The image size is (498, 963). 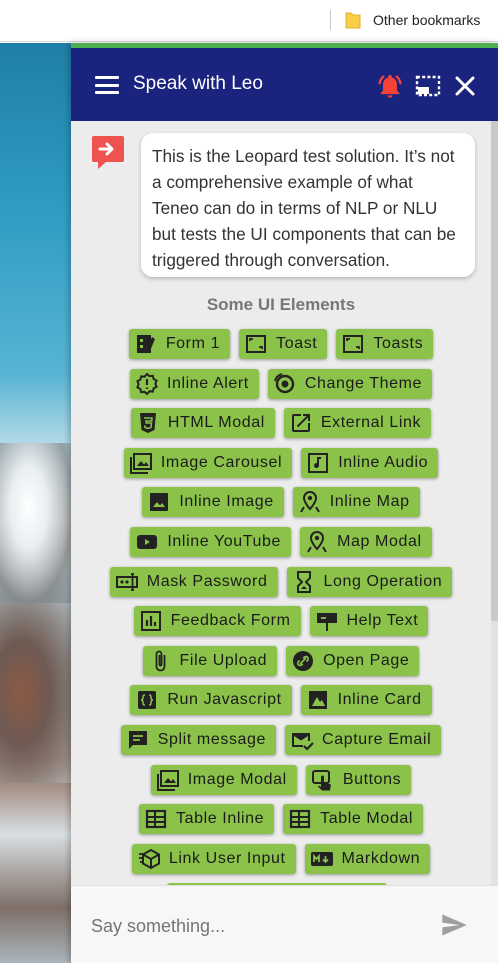 What do you see at coordinates (379, 700) in the screenshot?
I see `button-label: Inline Card` at bounding box center [379, 700].